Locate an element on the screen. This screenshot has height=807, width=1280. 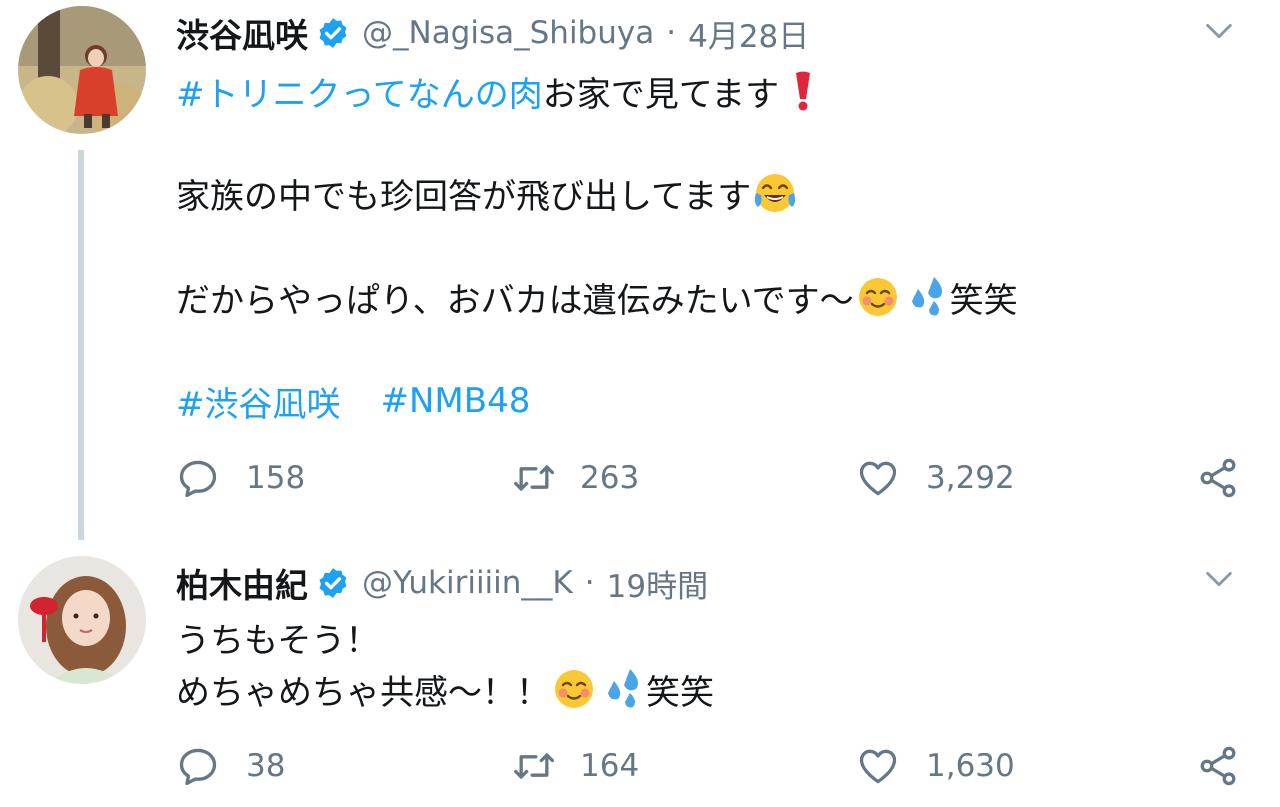
reply-button: 158 is located at coordinates (240, 478).